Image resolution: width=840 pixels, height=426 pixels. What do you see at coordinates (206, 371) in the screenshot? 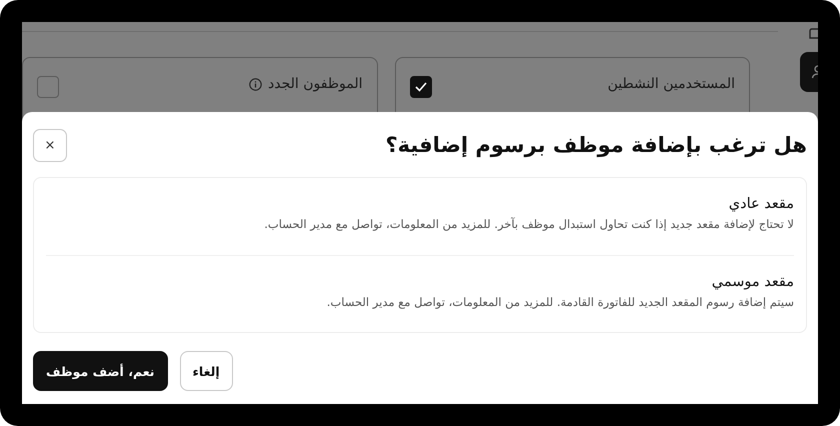
I see `cancel-button: إلغاء` at bounding box center [206, 371].